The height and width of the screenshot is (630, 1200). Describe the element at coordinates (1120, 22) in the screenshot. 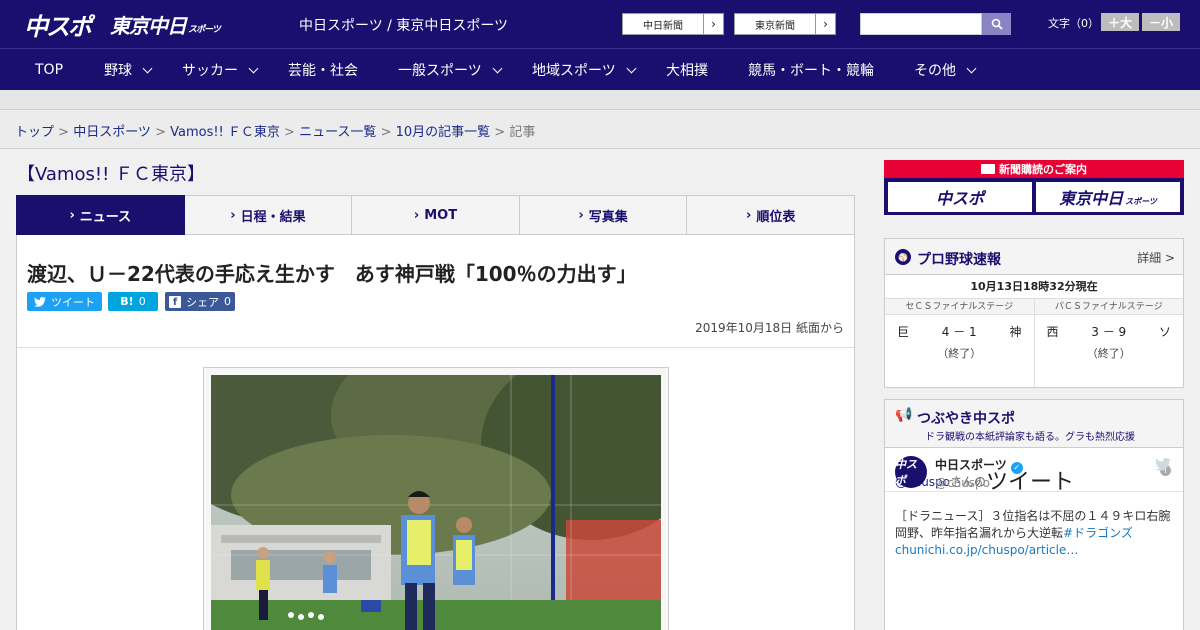

I see `font-size-plus-button: ＋大` at that location.